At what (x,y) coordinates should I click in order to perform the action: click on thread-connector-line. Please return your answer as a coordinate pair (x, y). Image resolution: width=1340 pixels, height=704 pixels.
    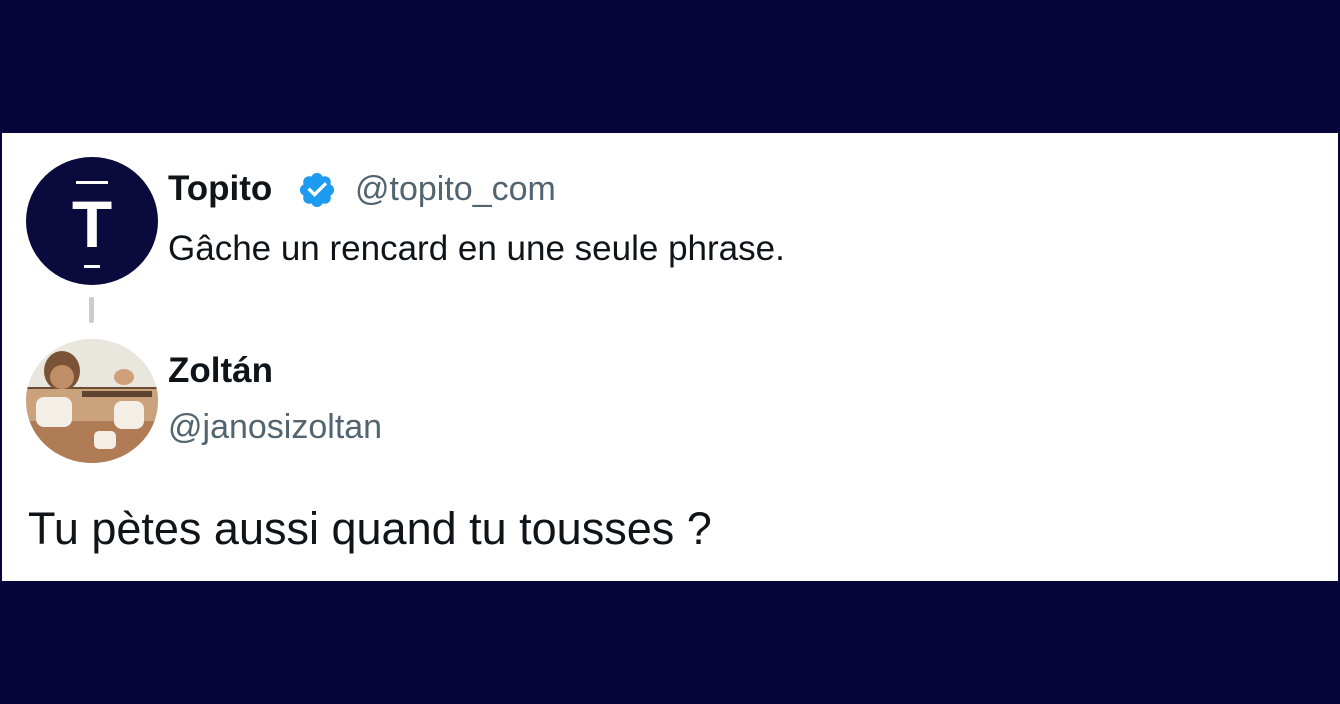
    Looking at the image, I should click on (91, 310).